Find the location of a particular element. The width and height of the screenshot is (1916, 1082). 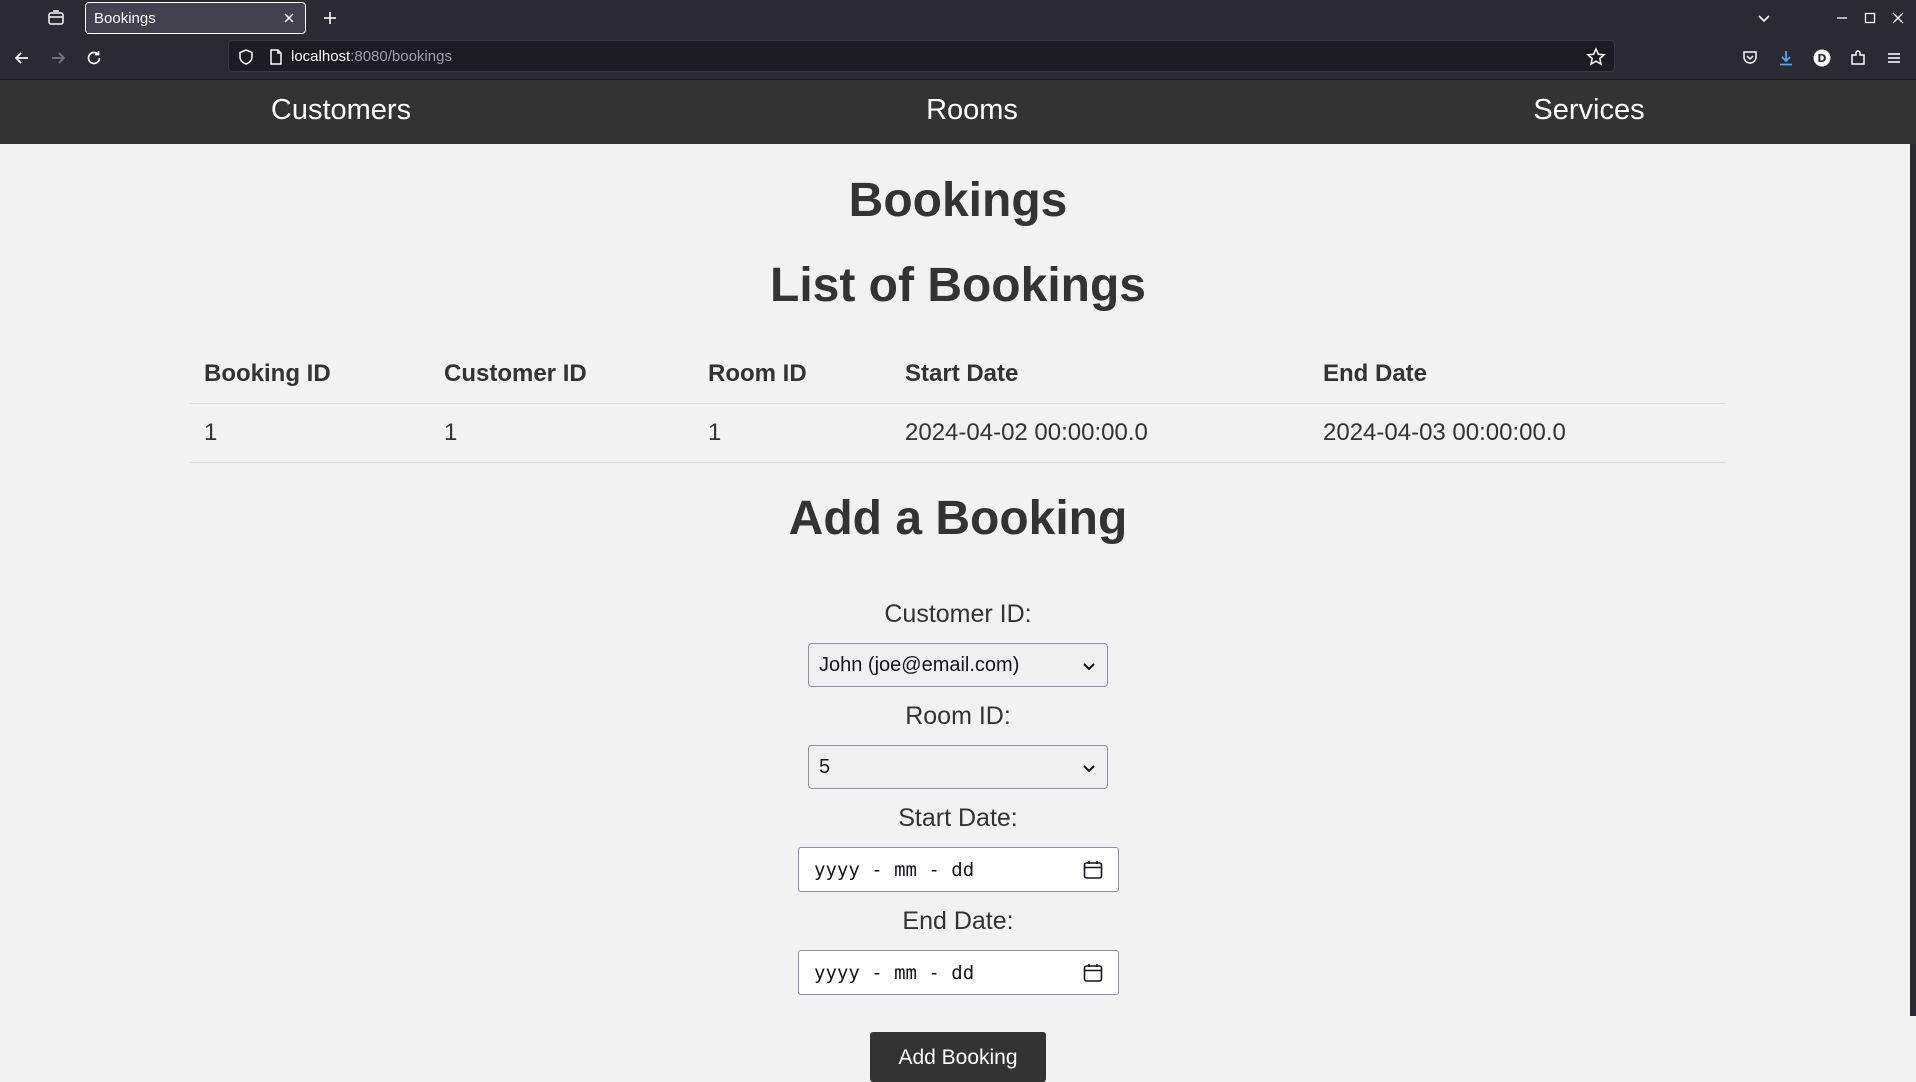

customer-select-value: John (joe@email.com) is located at coordinates (919, 664).